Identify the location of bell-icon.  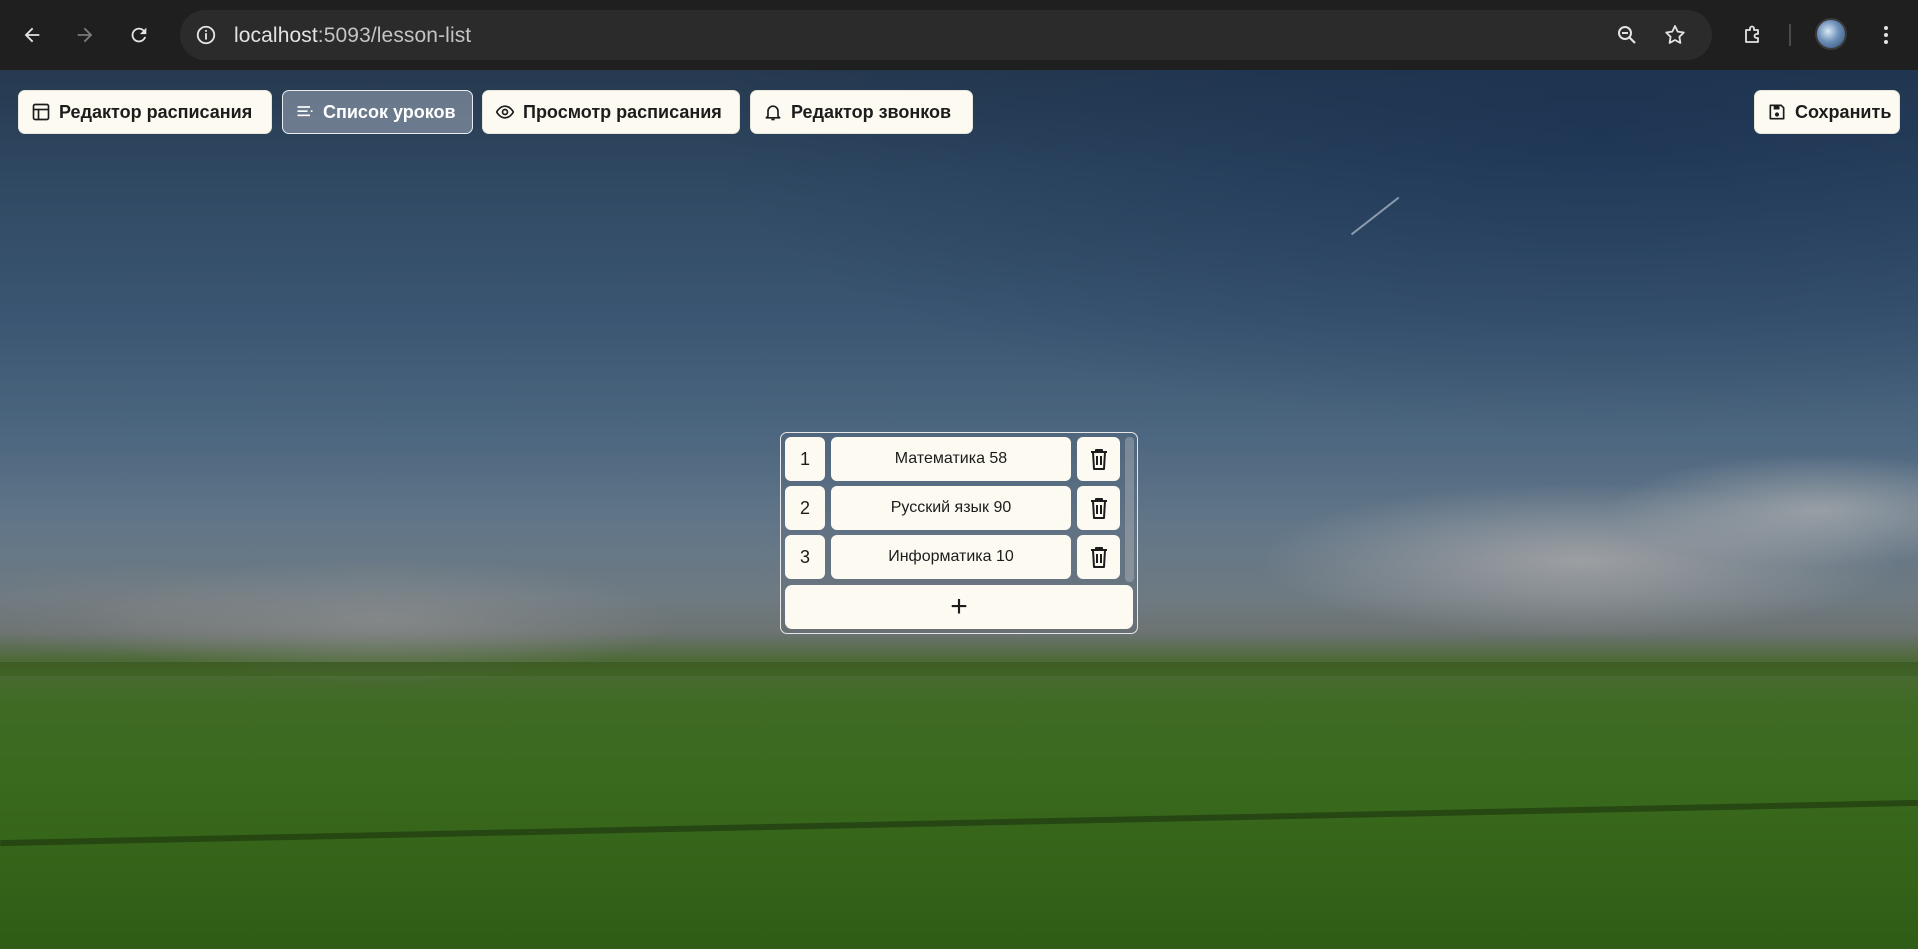
(773, 113).